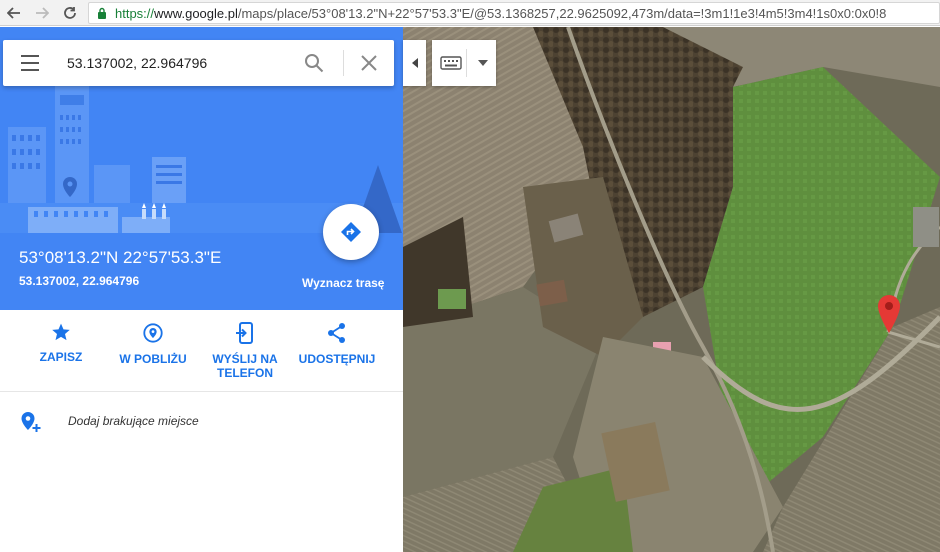  I want to click on search-divider, so click(343, 63).